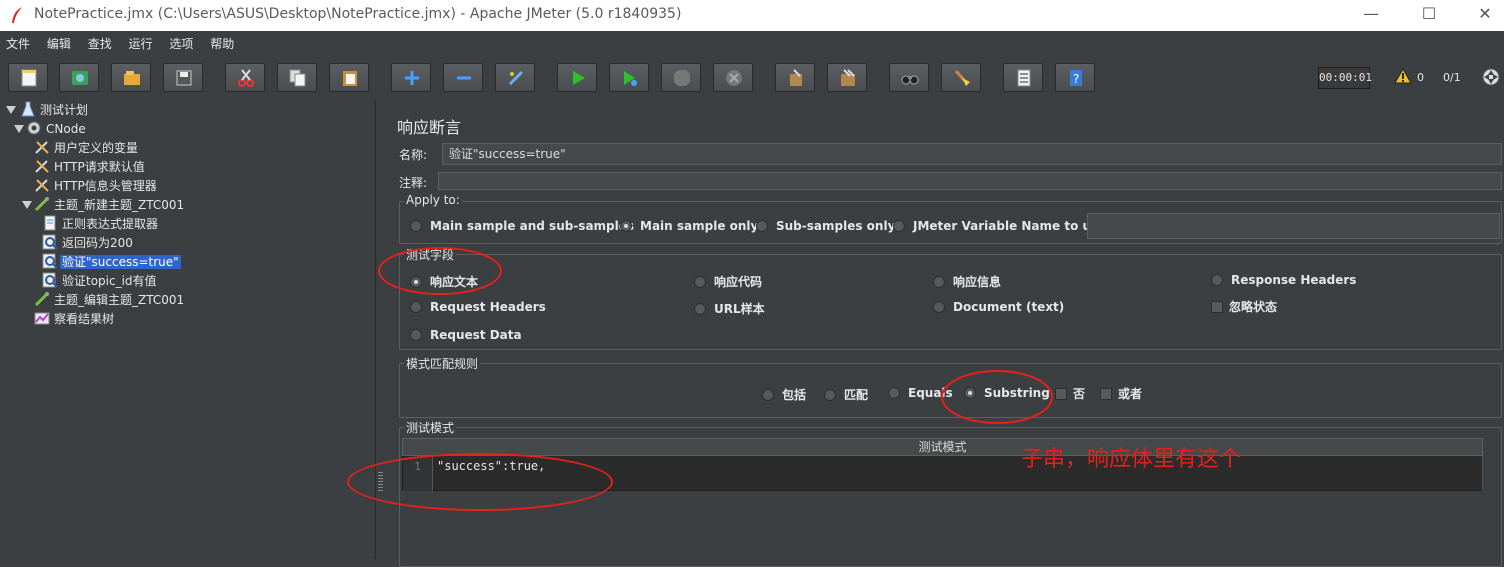  Describe the element at coordinates (1121, 393) in the screenshot. I see `or-checkbox: 或者` at that location.